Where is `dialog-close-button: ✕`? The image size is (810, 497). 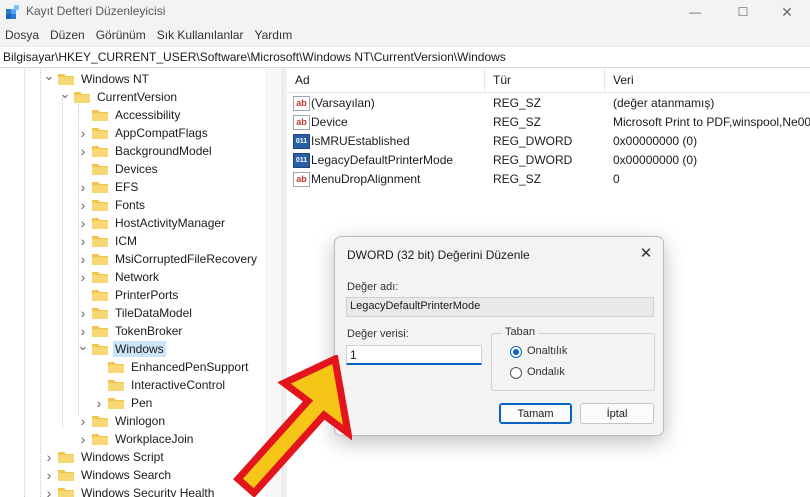
dialog-close-button: ✕ is located at coordinates (646, 253).